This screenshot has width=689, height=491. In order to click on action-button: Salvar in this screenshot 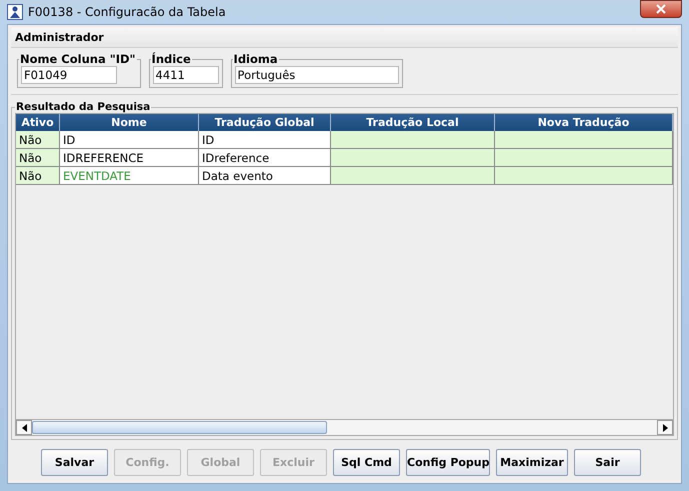, I will do `click(74, 462)`.